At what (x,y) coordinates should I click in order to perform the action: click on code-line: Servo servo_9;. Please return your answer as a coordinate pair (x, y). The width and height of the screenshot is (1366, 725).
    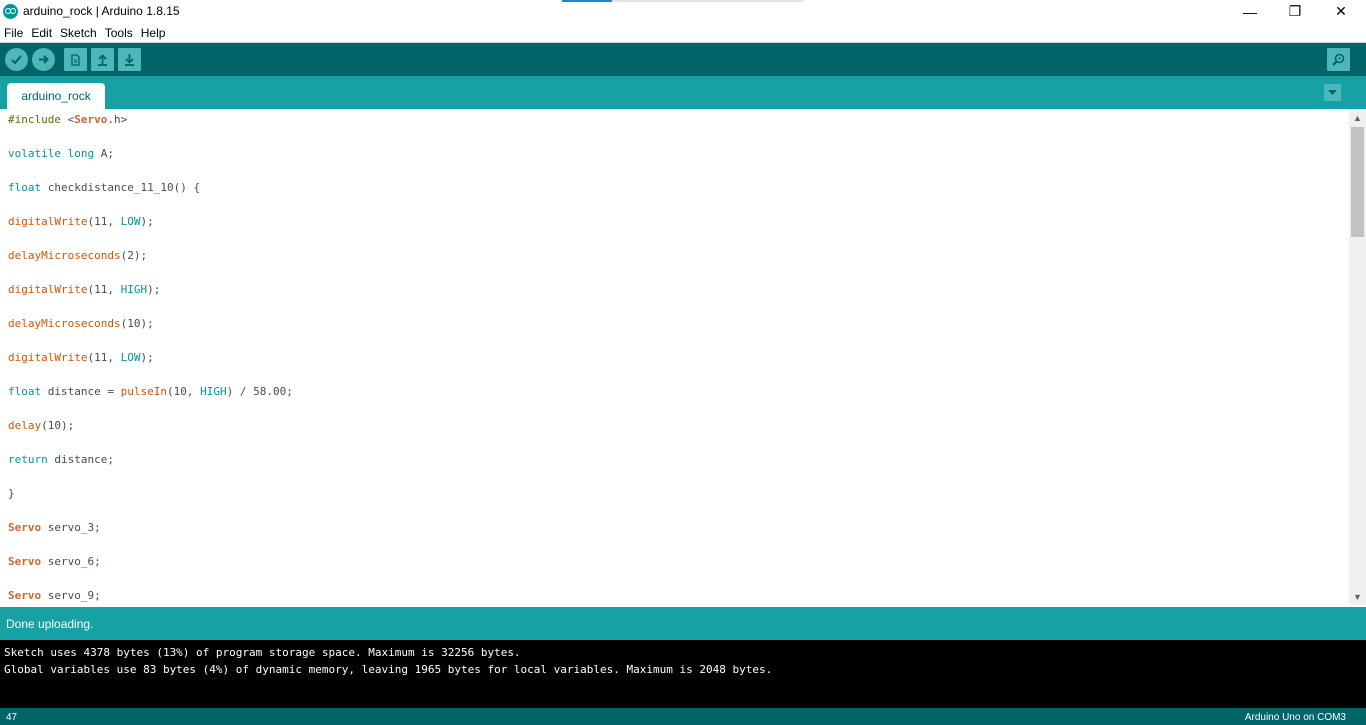
    Looking at the image, I should click on (54, 595).